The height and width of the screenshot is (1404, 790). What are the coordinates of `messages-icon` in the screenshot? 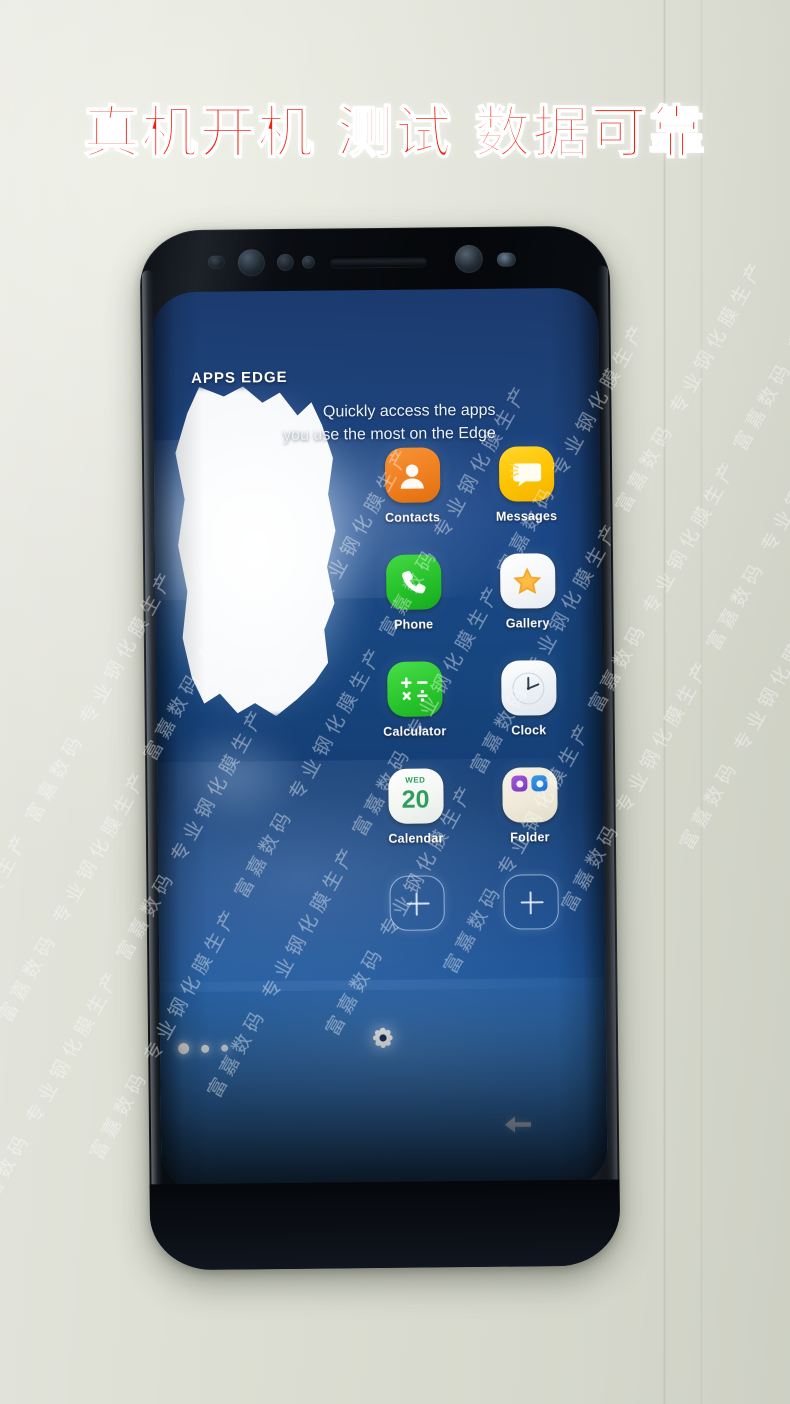 It's located at (526, 474).